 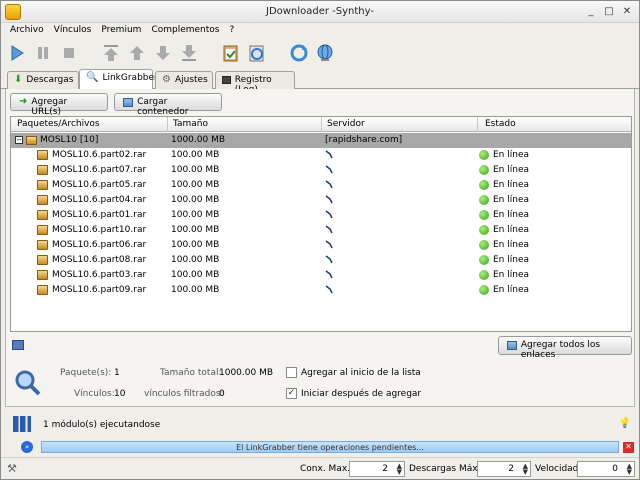 I want to click on stop-icon, so click(x=69, y=53).